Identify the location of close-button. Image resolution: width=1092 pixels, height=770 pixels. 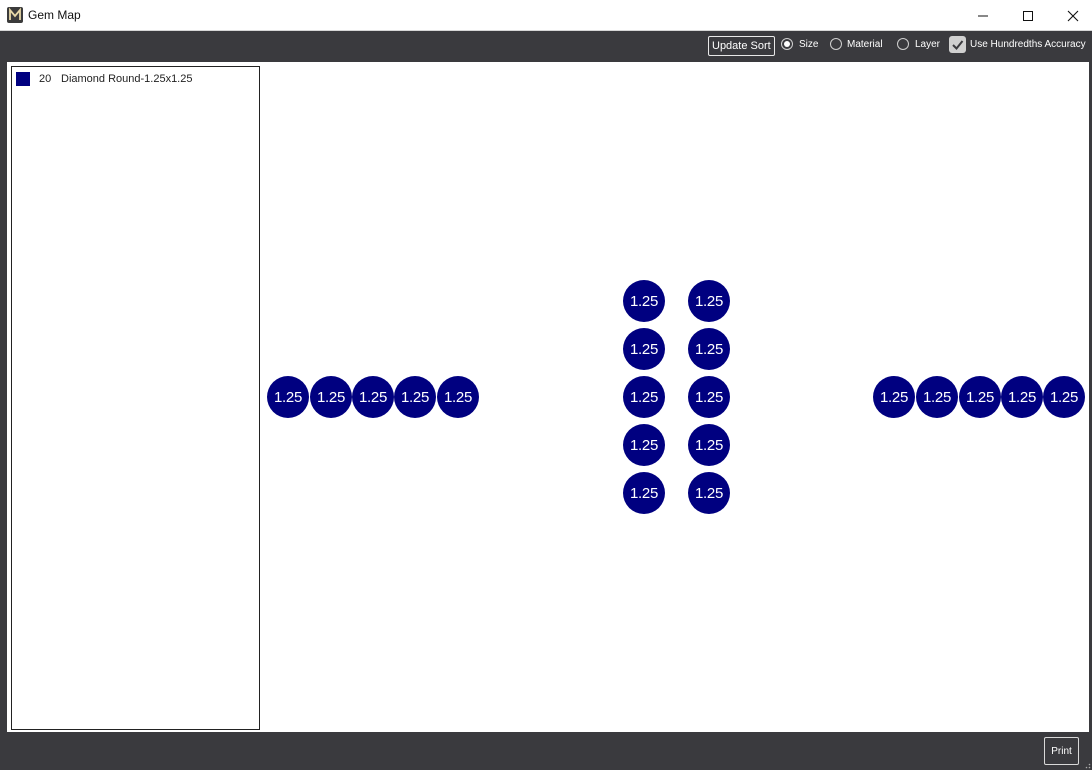
(1071, 15).